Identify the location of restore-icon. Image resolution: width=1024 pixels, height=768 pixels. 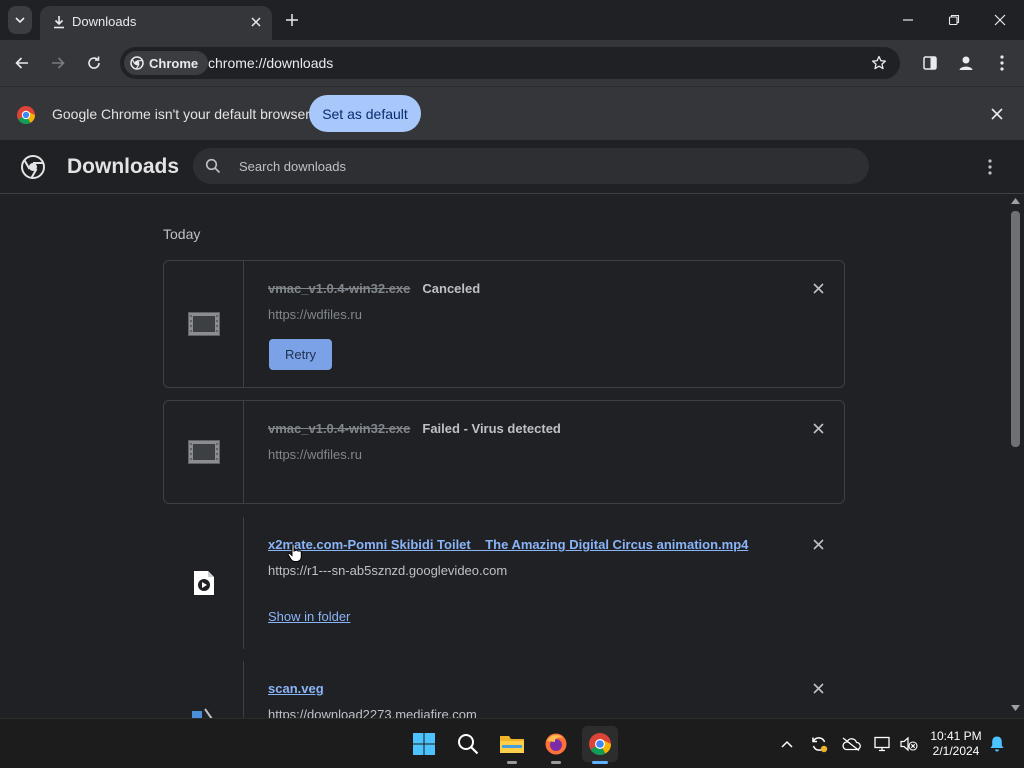
(954, 20).